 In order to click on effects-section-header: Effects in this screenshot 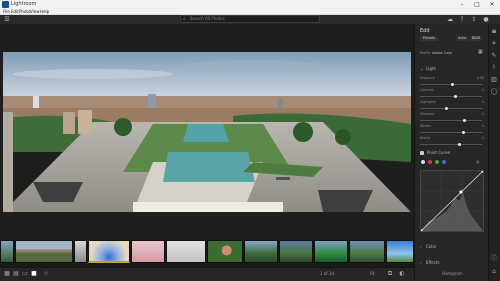, I will do `click(433, 262)`.